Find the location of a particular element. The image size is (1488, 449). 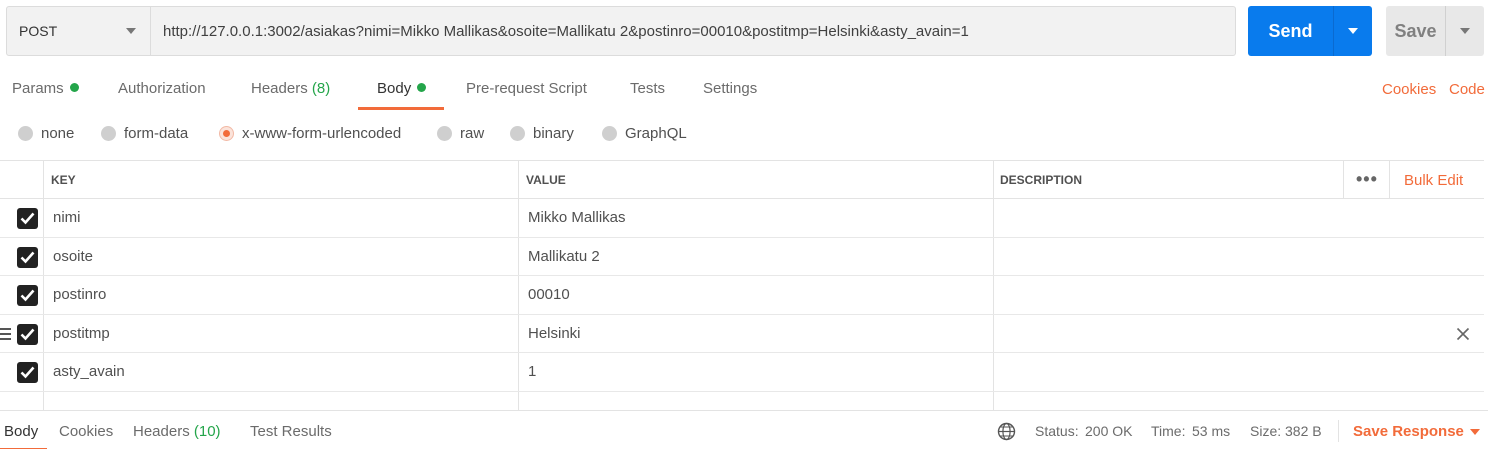

tab-tests-label: Tests is located at coordinates (648, 88).